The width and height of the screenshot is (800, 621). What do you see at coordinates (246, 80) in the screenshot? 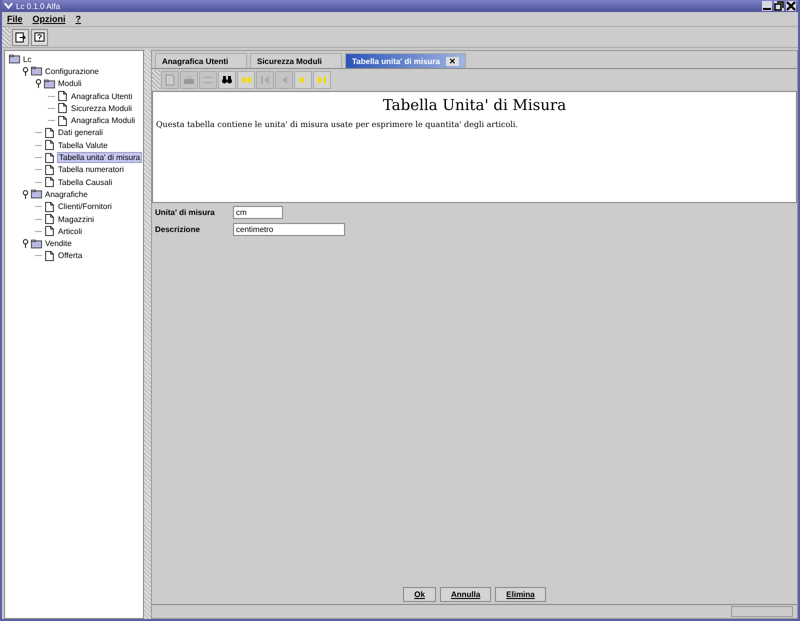
I see `first-icon` at bounding box center [246, 80].